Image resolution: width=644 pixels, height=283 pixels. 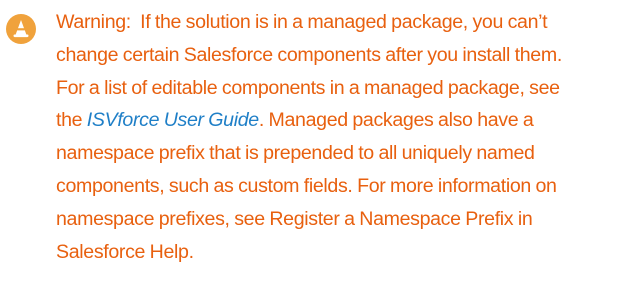 What do you see at coordinates (93, 22) in the screenshot?
I see `warning-label: Warning:` at bounding box center [93, 22].